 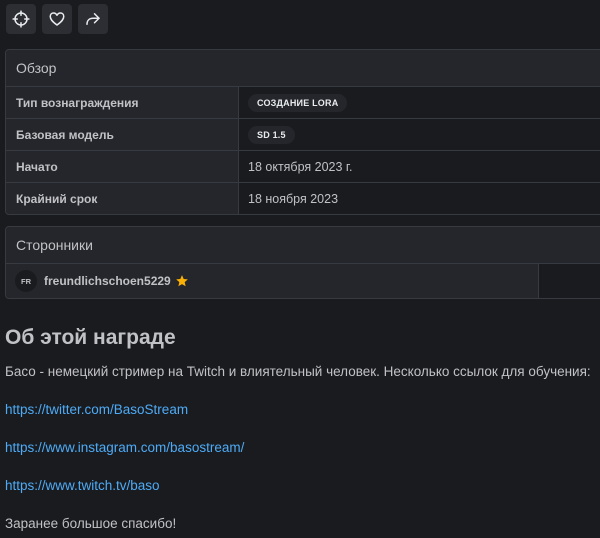 What do you see at coordinates (293, 198) in the screenshot?
I see `deadline-value: 18 ноября 2023` at bounding box center [293, 198].